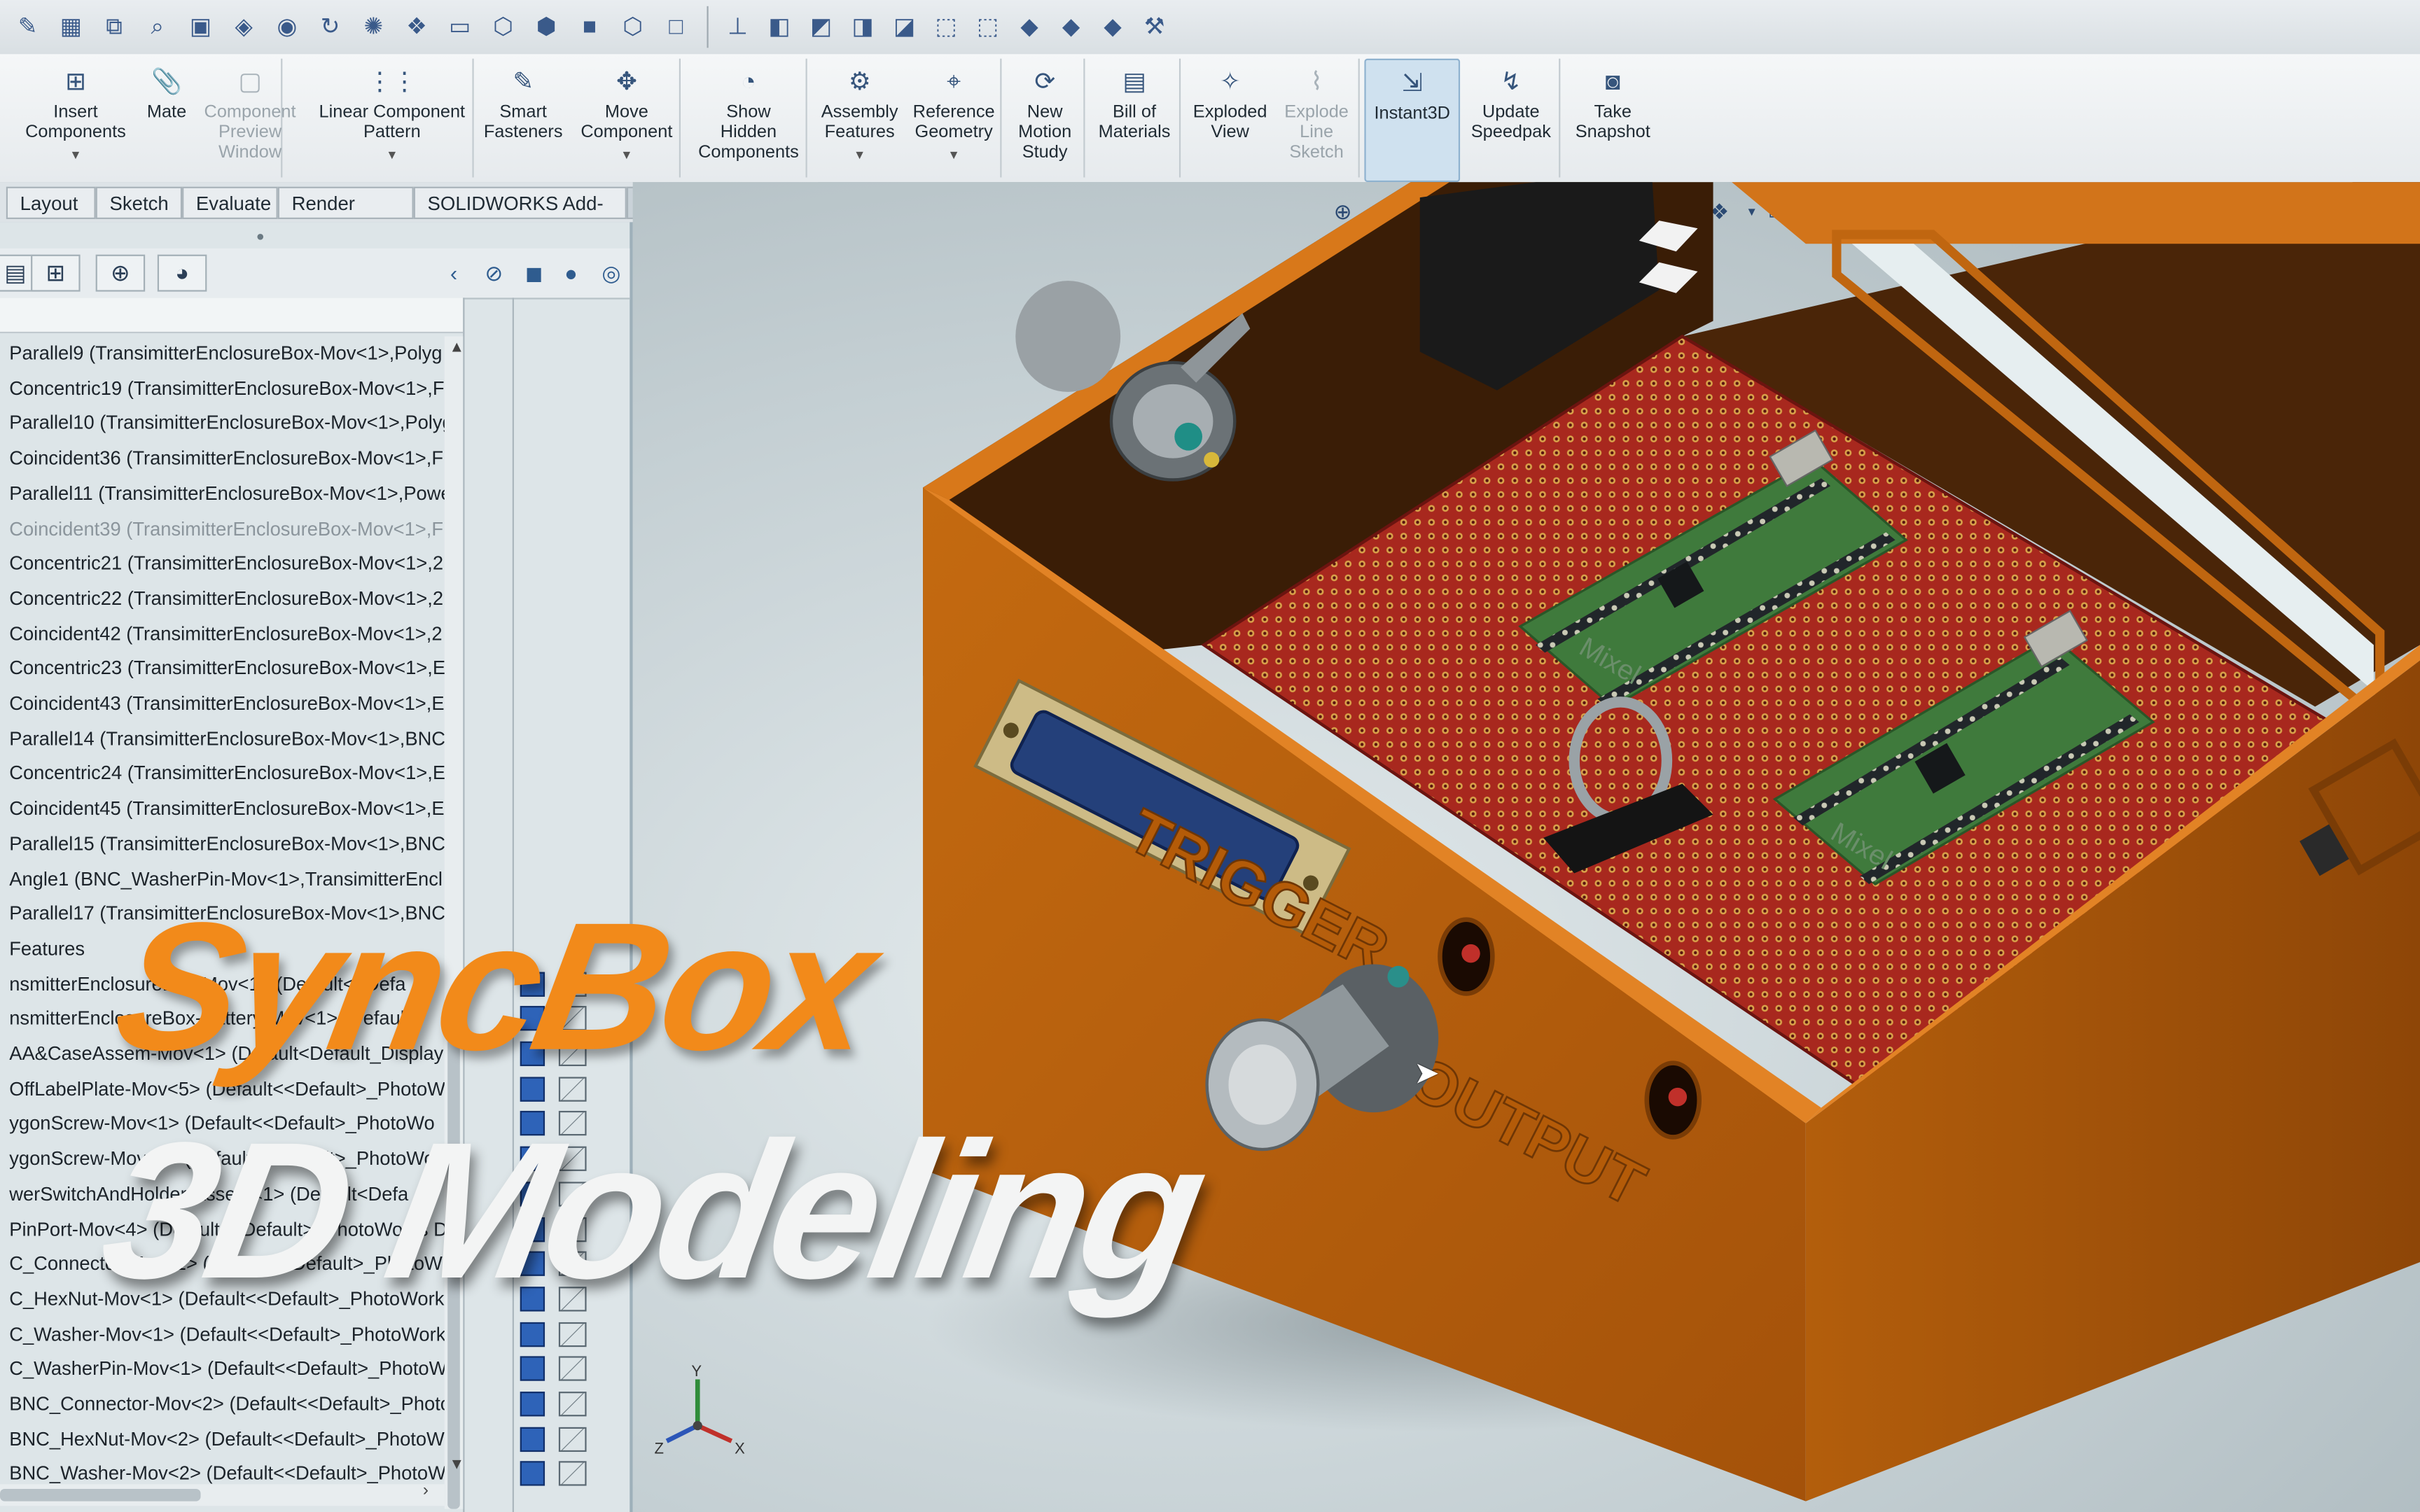  I want to click on appearance-ball-icon: ●, so click(570, 273).